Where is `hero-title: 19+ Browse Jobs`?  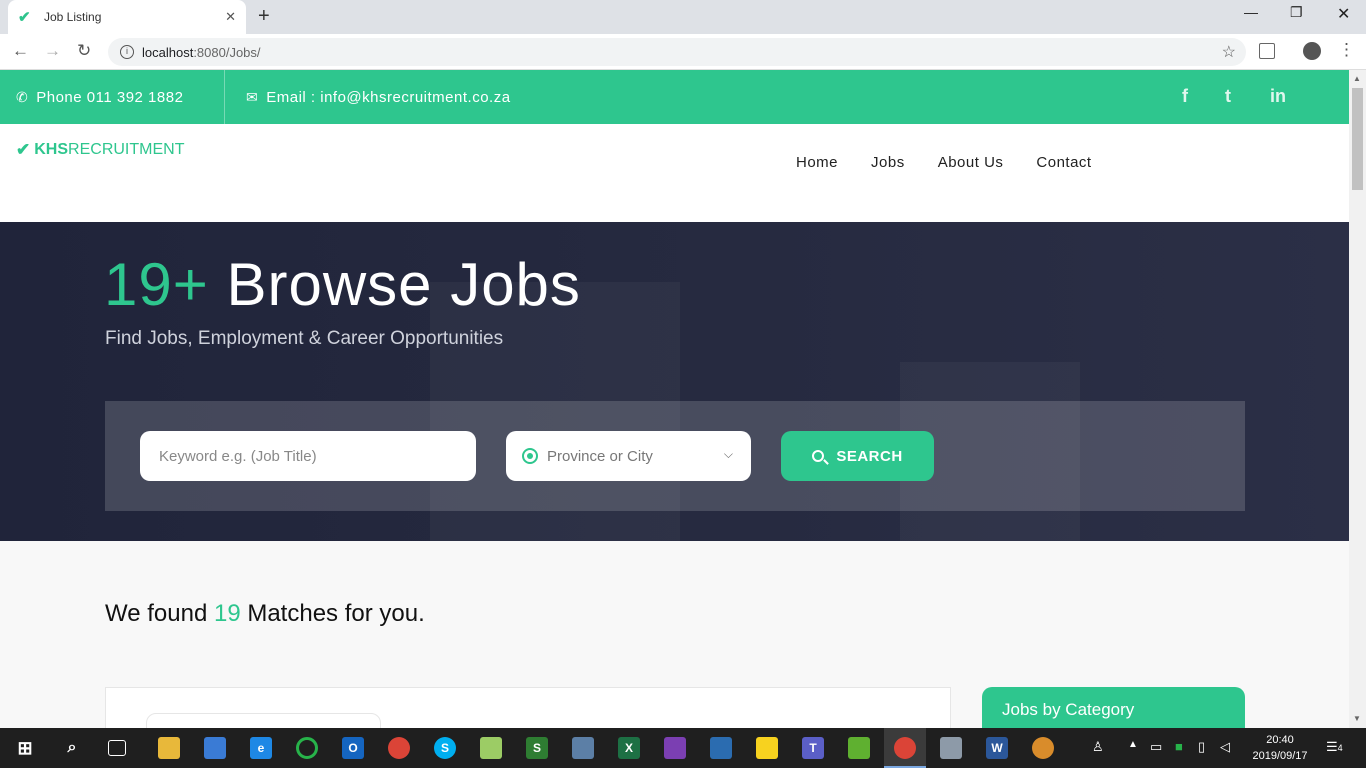 hero-title: 19+ Browse Jobs is located at coordinates (342, 284).